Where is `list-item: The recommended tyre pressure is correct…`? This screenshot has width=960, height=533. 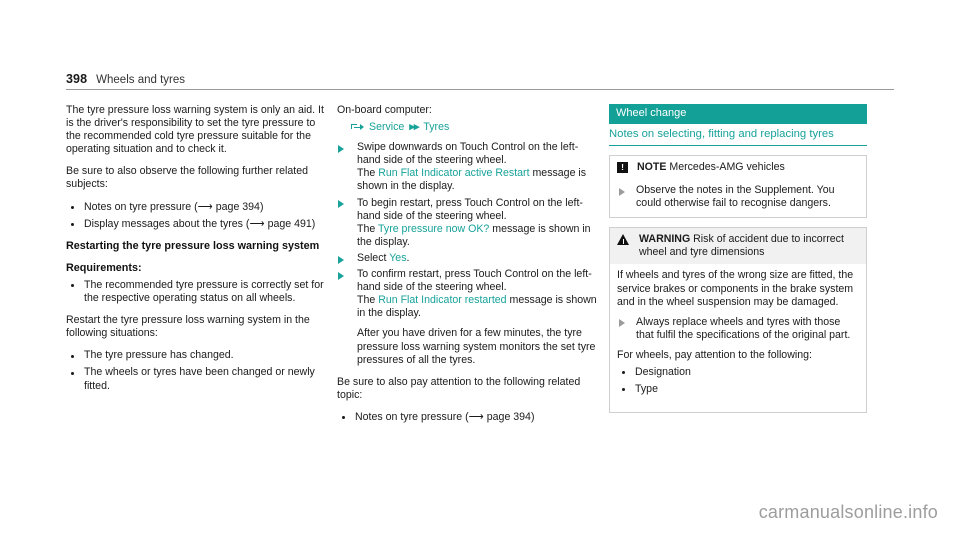
list-item: The recommended tyre pressure is correct… is located at coordinates (197, 292).